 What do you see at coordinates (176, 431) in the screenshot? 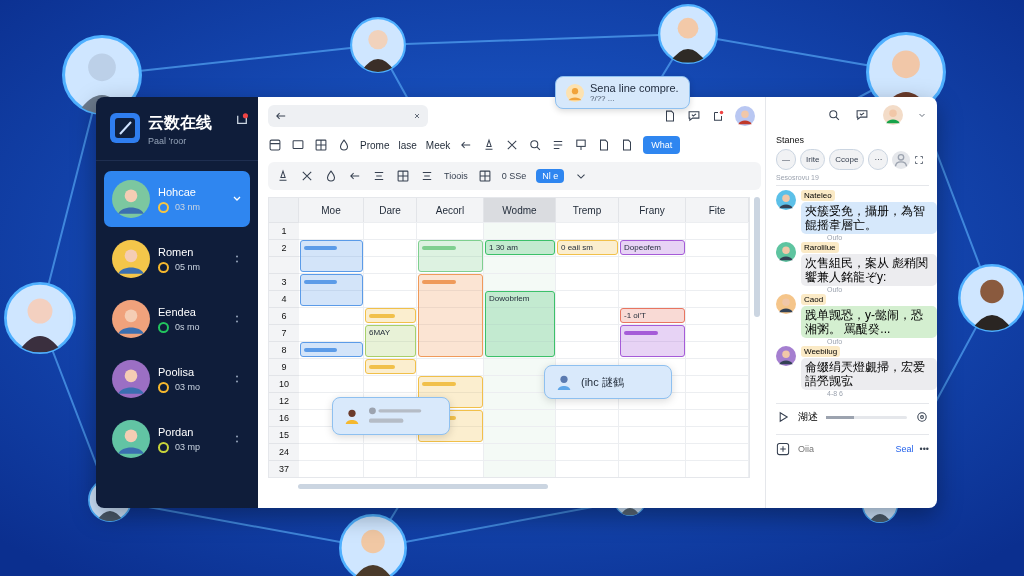
I see `contact-name: Pordan` at bounding box center [176, 431].